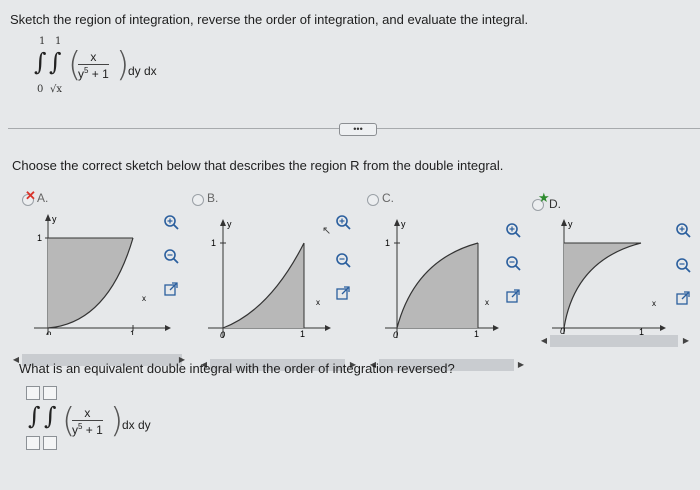  Describe the element at coordinates (58, 41) in the screenshot. I see `inner-upper-limit: 1` at that location.